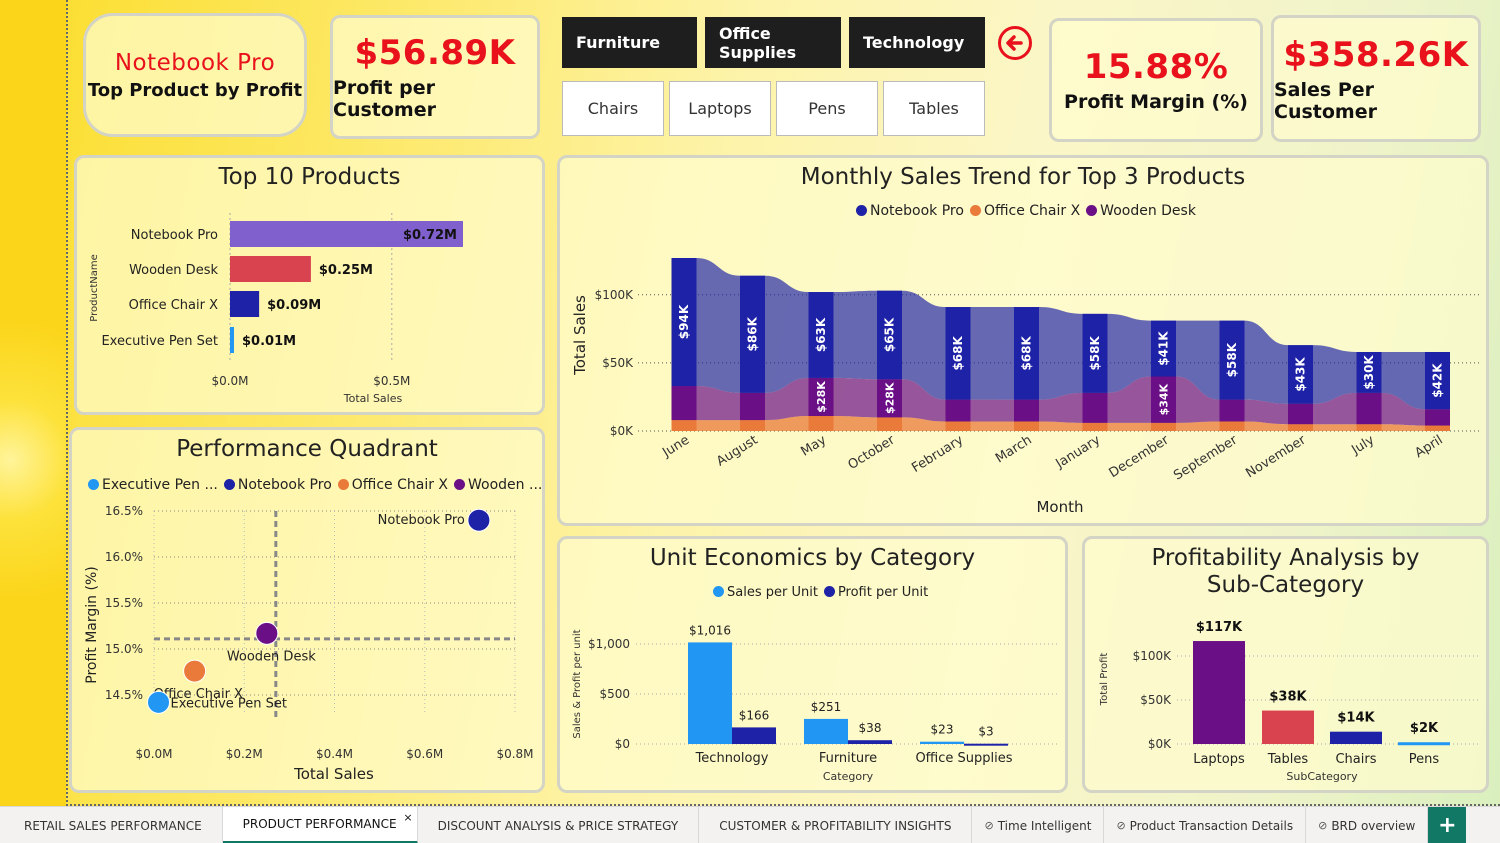 The image size is (1500, 843). What do you see at coordinates (1160, 744) in the screenshot?
I see `tick-label: $0K` at bounding box center [1160, 744].